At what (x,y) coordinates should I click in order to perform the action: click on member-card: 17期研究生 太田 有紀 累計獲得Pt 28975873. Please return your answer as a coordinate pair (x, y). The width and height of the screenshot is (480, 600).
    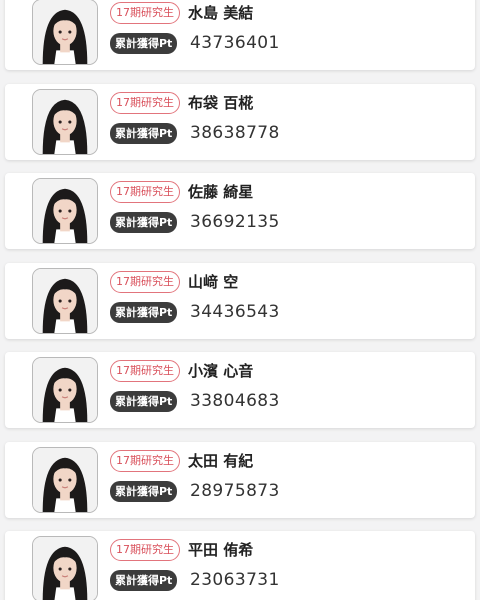
    Looking at the image, I should click on (240, 479).